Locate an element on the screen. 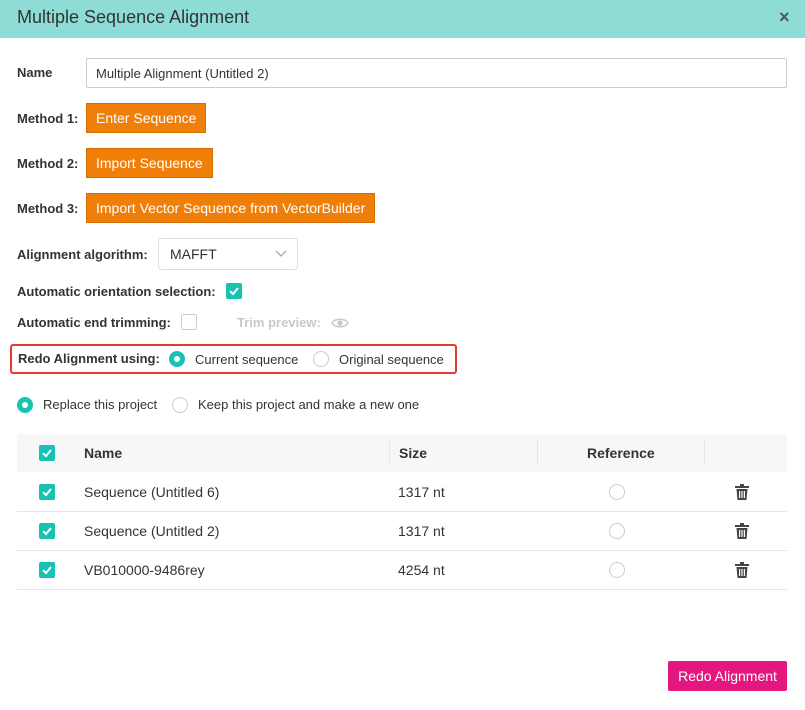 The image size is (805, 710). current-sequence-radio is located at coordinates (177, 359).